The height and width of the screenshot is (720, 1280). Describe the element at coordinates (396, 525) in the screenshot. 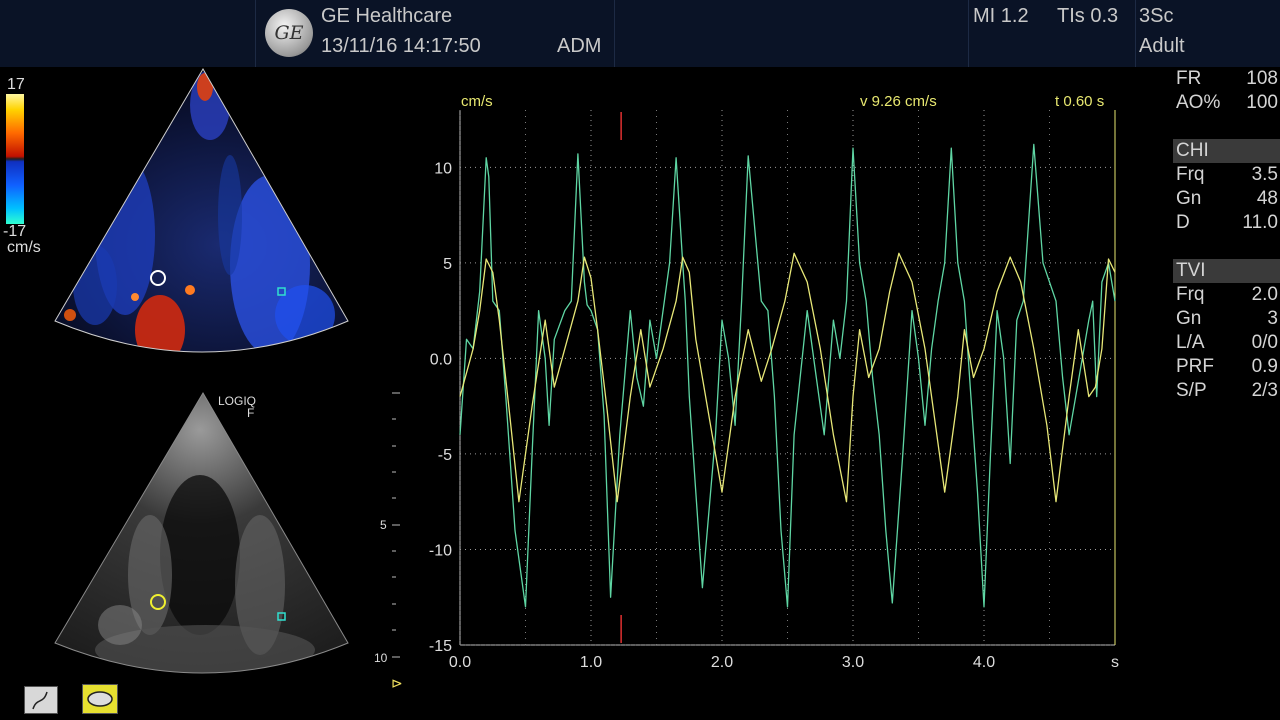

I see `depth-scale` at that location.